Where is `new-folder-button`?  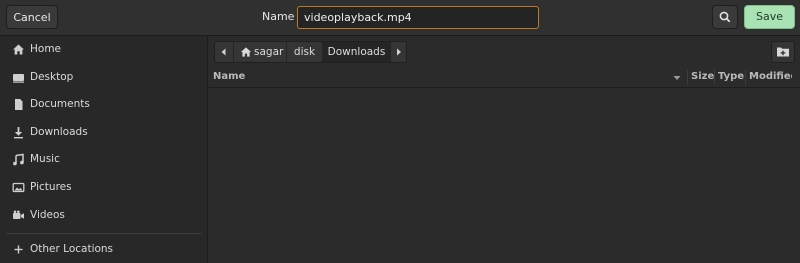
new-folder-button is located at coordinates (783, 52).